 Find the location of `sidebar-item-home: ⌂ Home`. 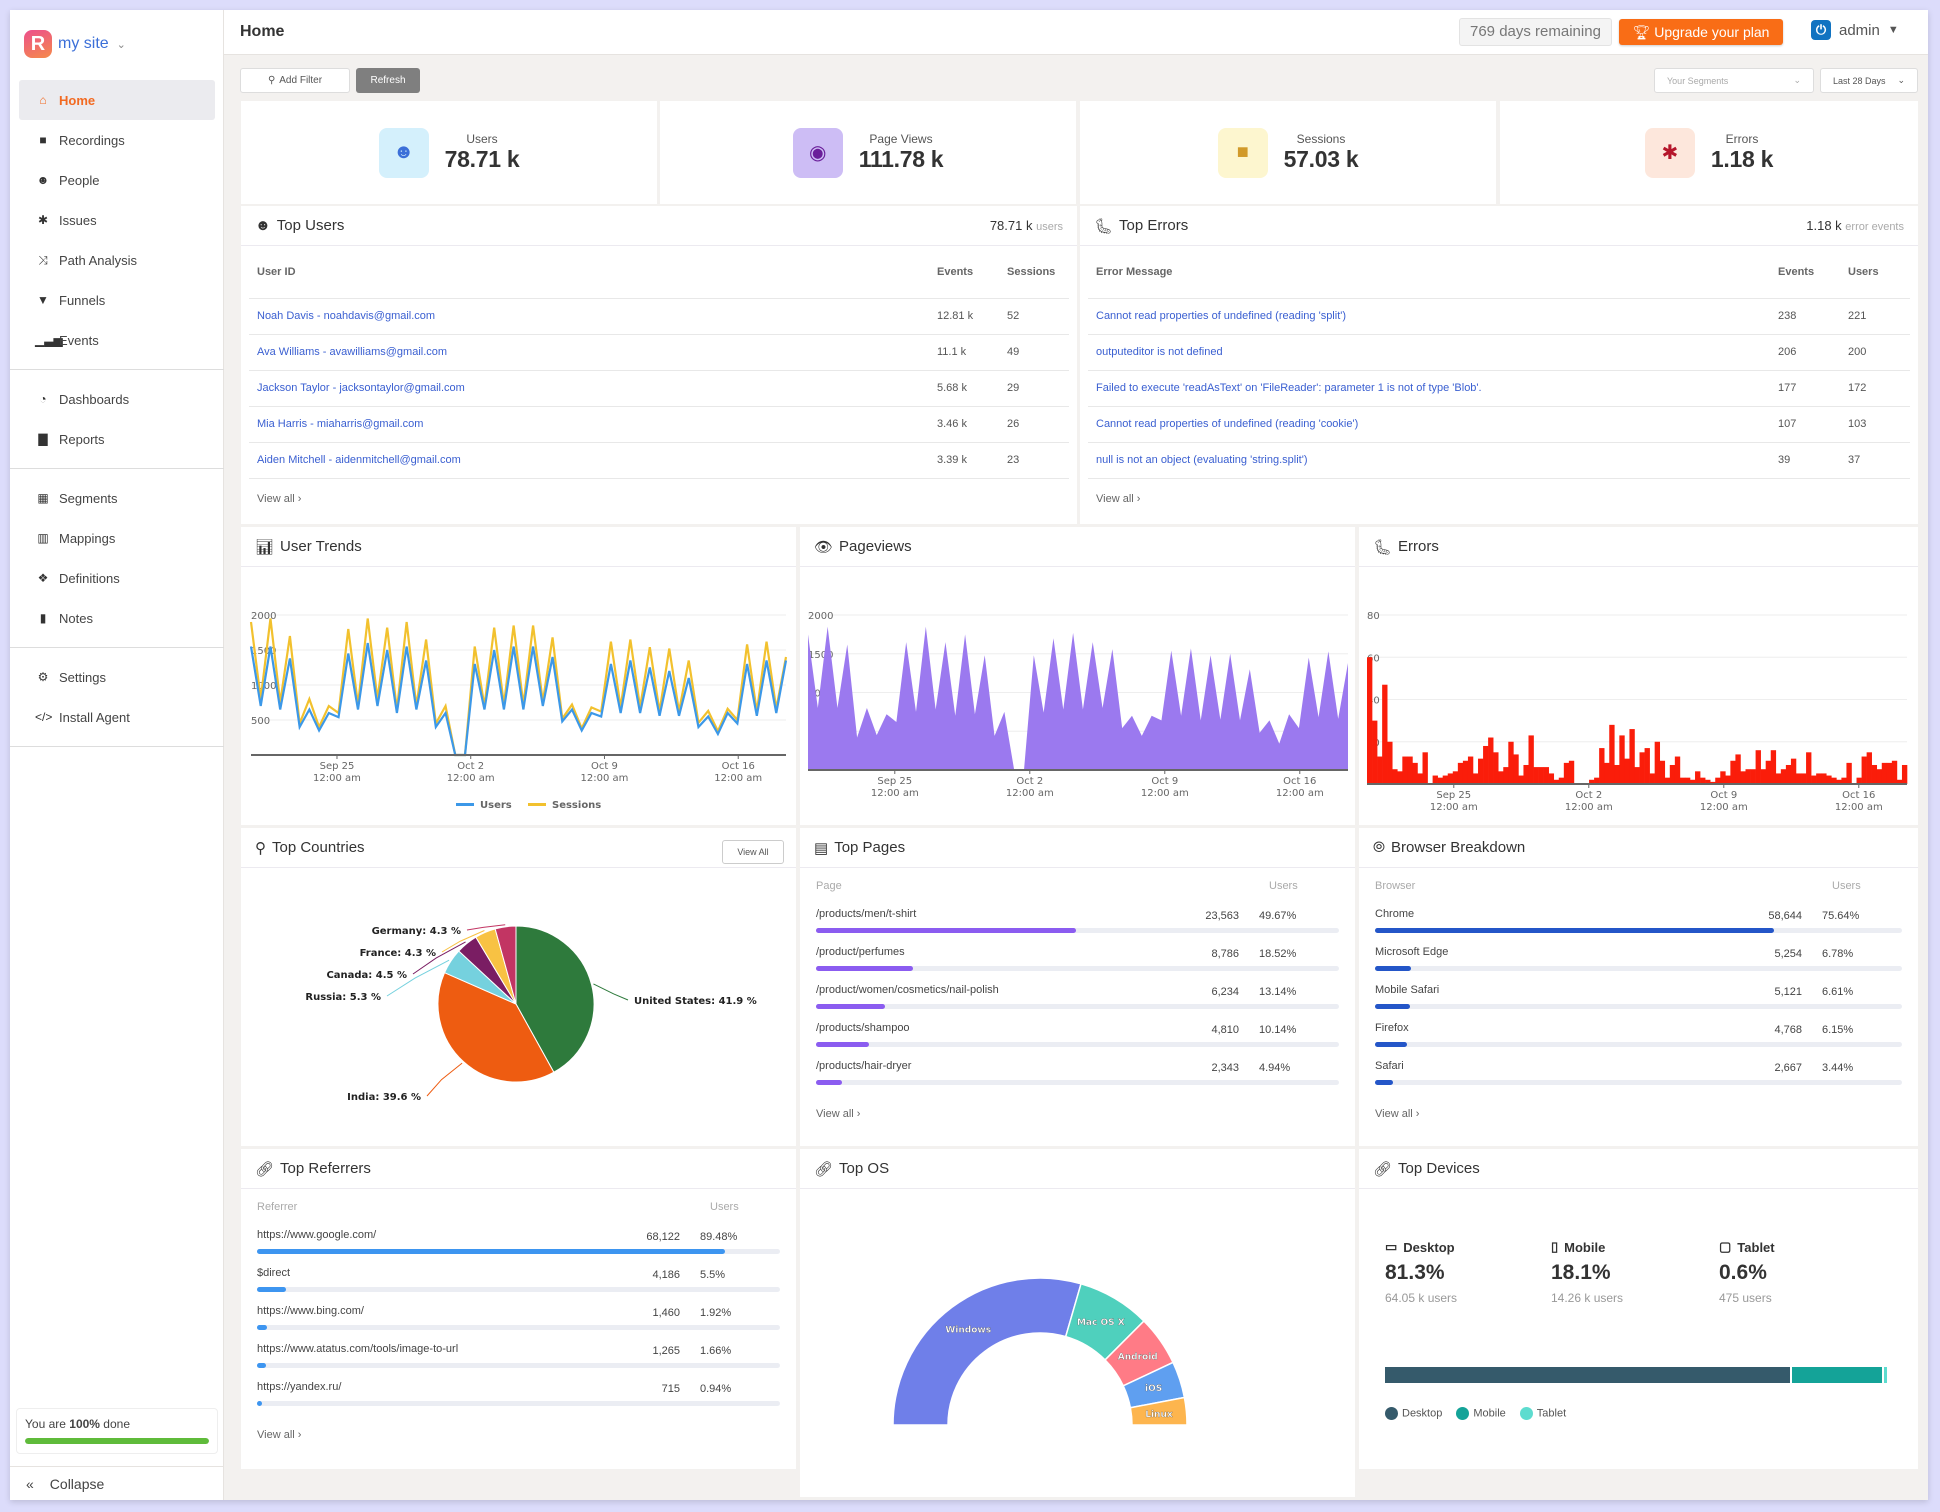

sidebar-item-home: ⌂ Home is located at coordinates (117, 100).